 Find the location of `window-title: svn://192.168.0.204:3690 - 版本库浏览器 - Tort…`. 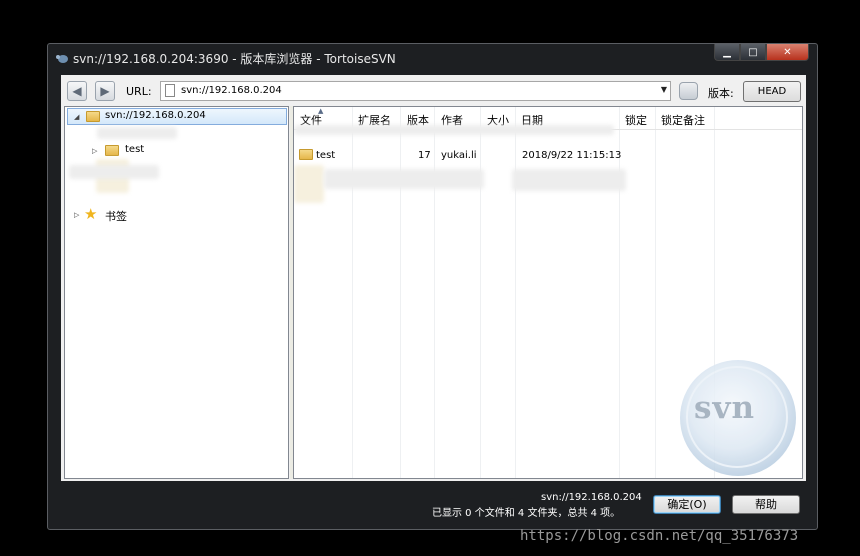

window-title: svn://192.168.0.204:3690 - 版本库浏览器 - Tort… is located at coordinates (234, 59).